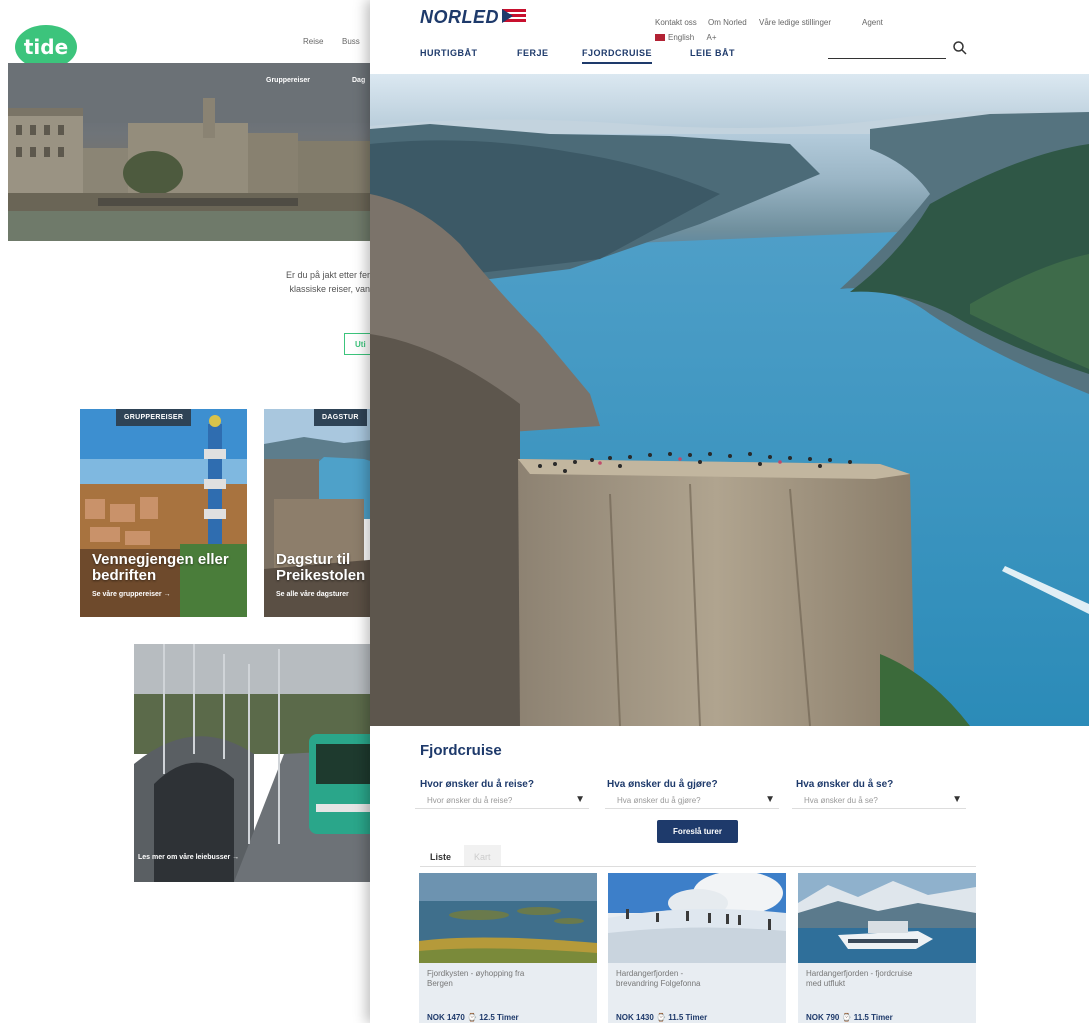 The width and height of the screenshot is (1089, 1023). I want to click on view-tabs: Liste Kart, so click(698, 856).